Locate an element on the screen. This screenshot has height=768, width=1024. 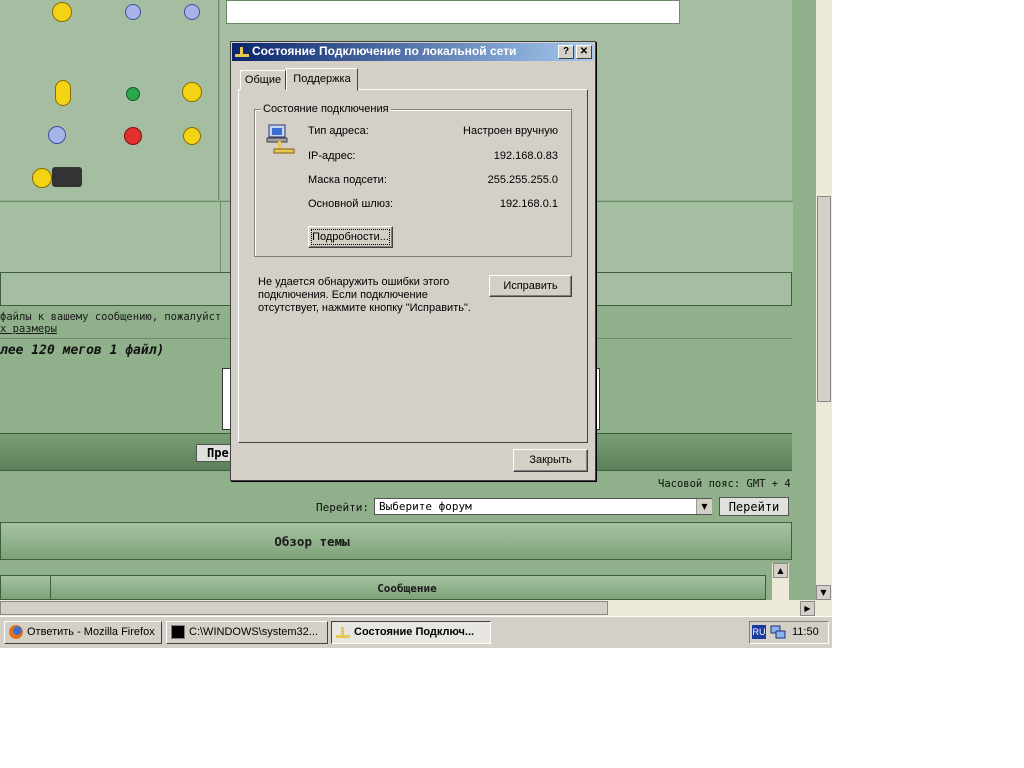
gateway-value: 192.168.0.1 is located at coordinates (528, 204).